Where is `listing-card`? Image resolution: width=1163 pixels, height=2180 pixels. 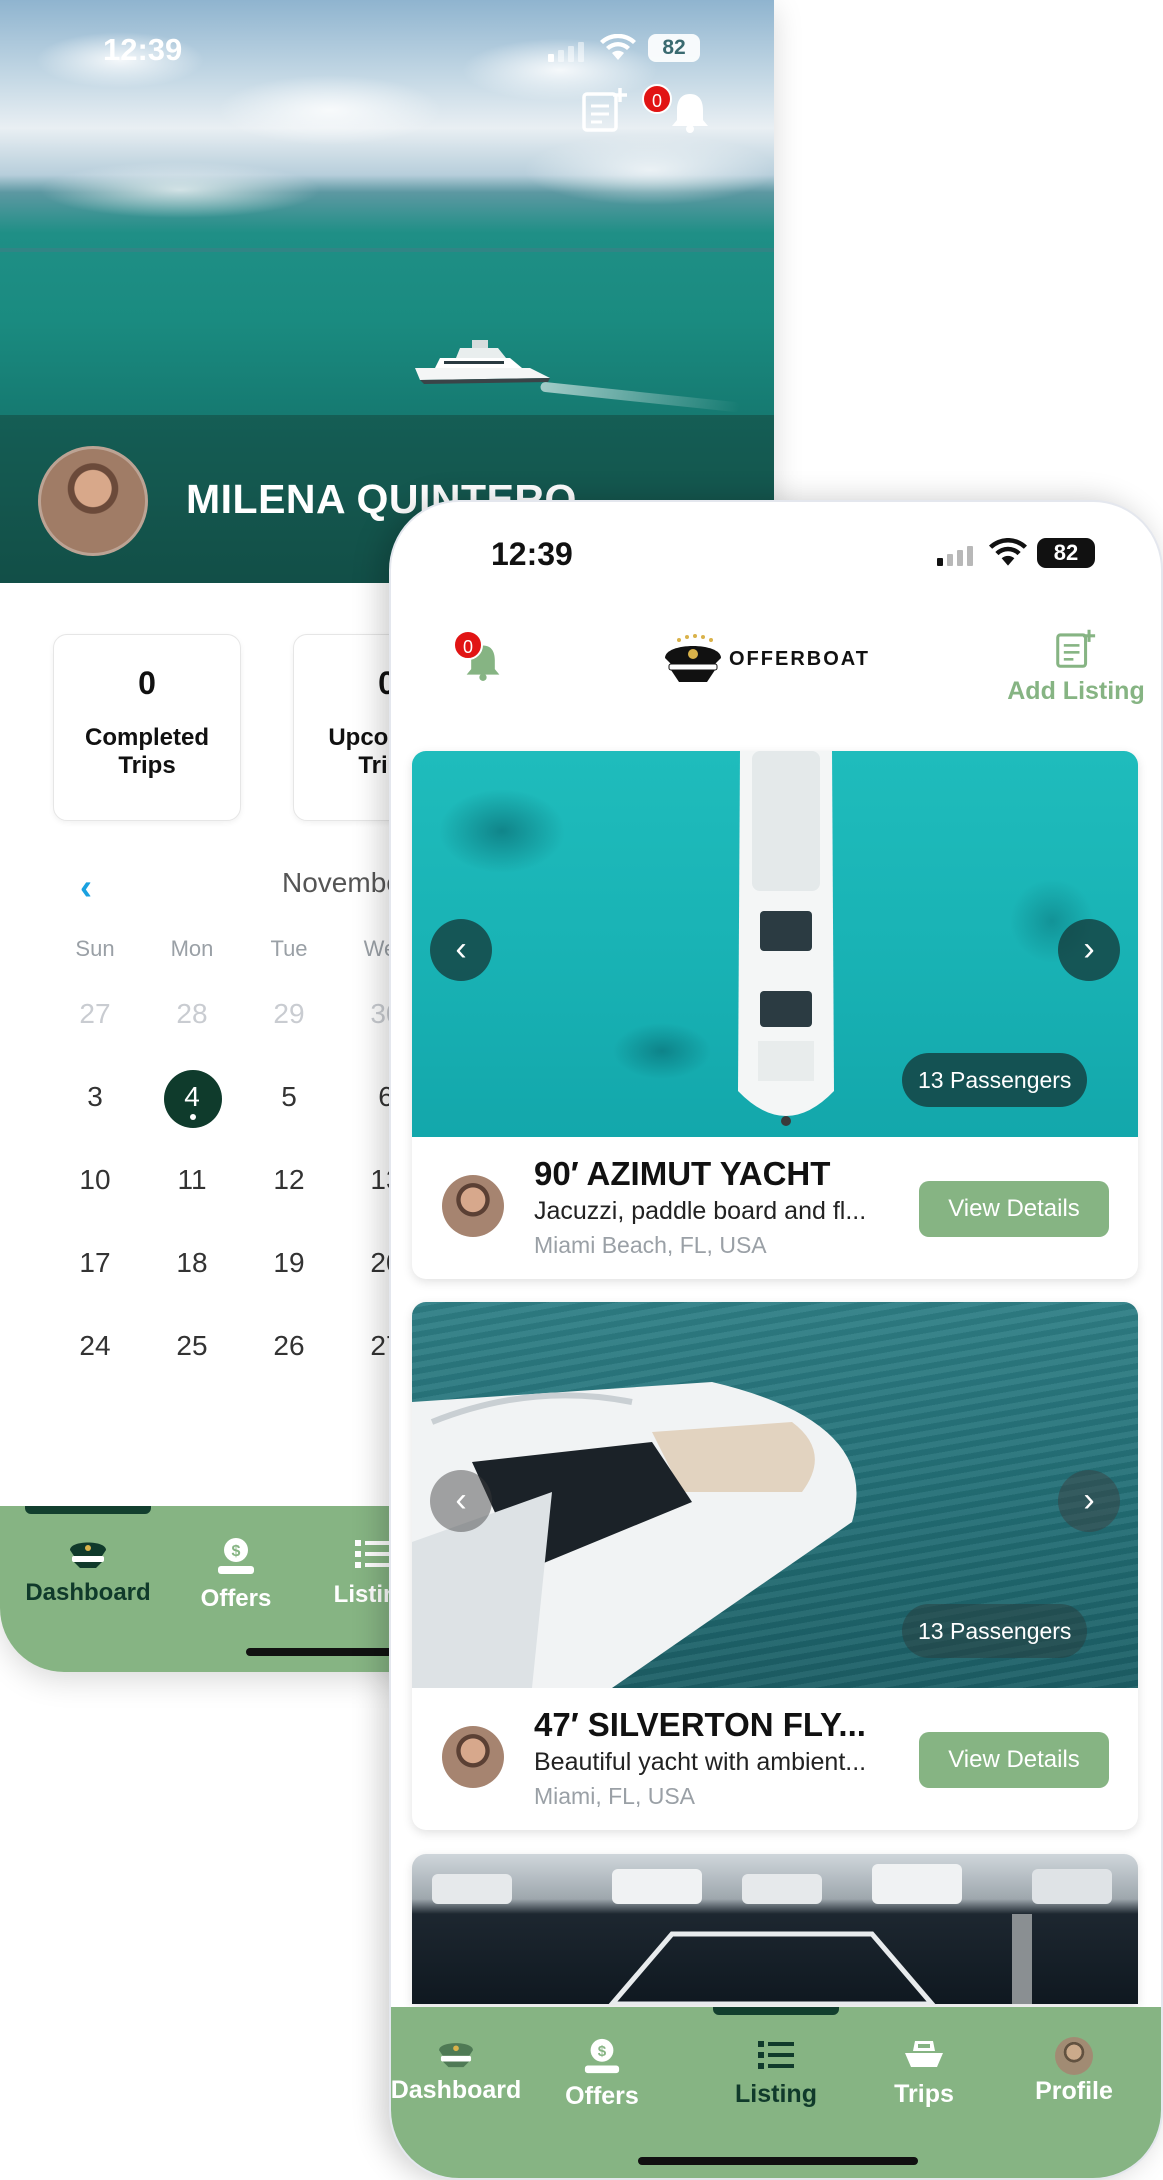 listing-card is located at coordinates (775, 1929).